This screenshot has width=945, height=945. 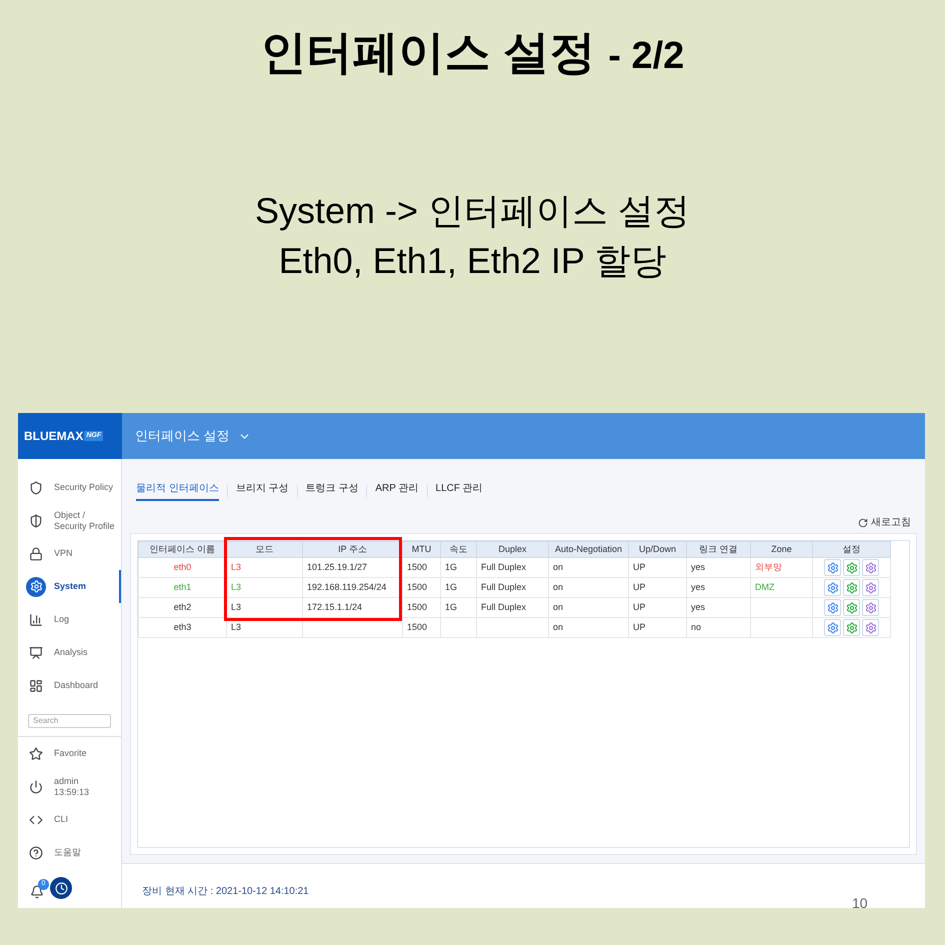 What do you see at coordinates (421, 550) in the screenshot?
I see `column-header: MTU` at bounding box center [421, 550].